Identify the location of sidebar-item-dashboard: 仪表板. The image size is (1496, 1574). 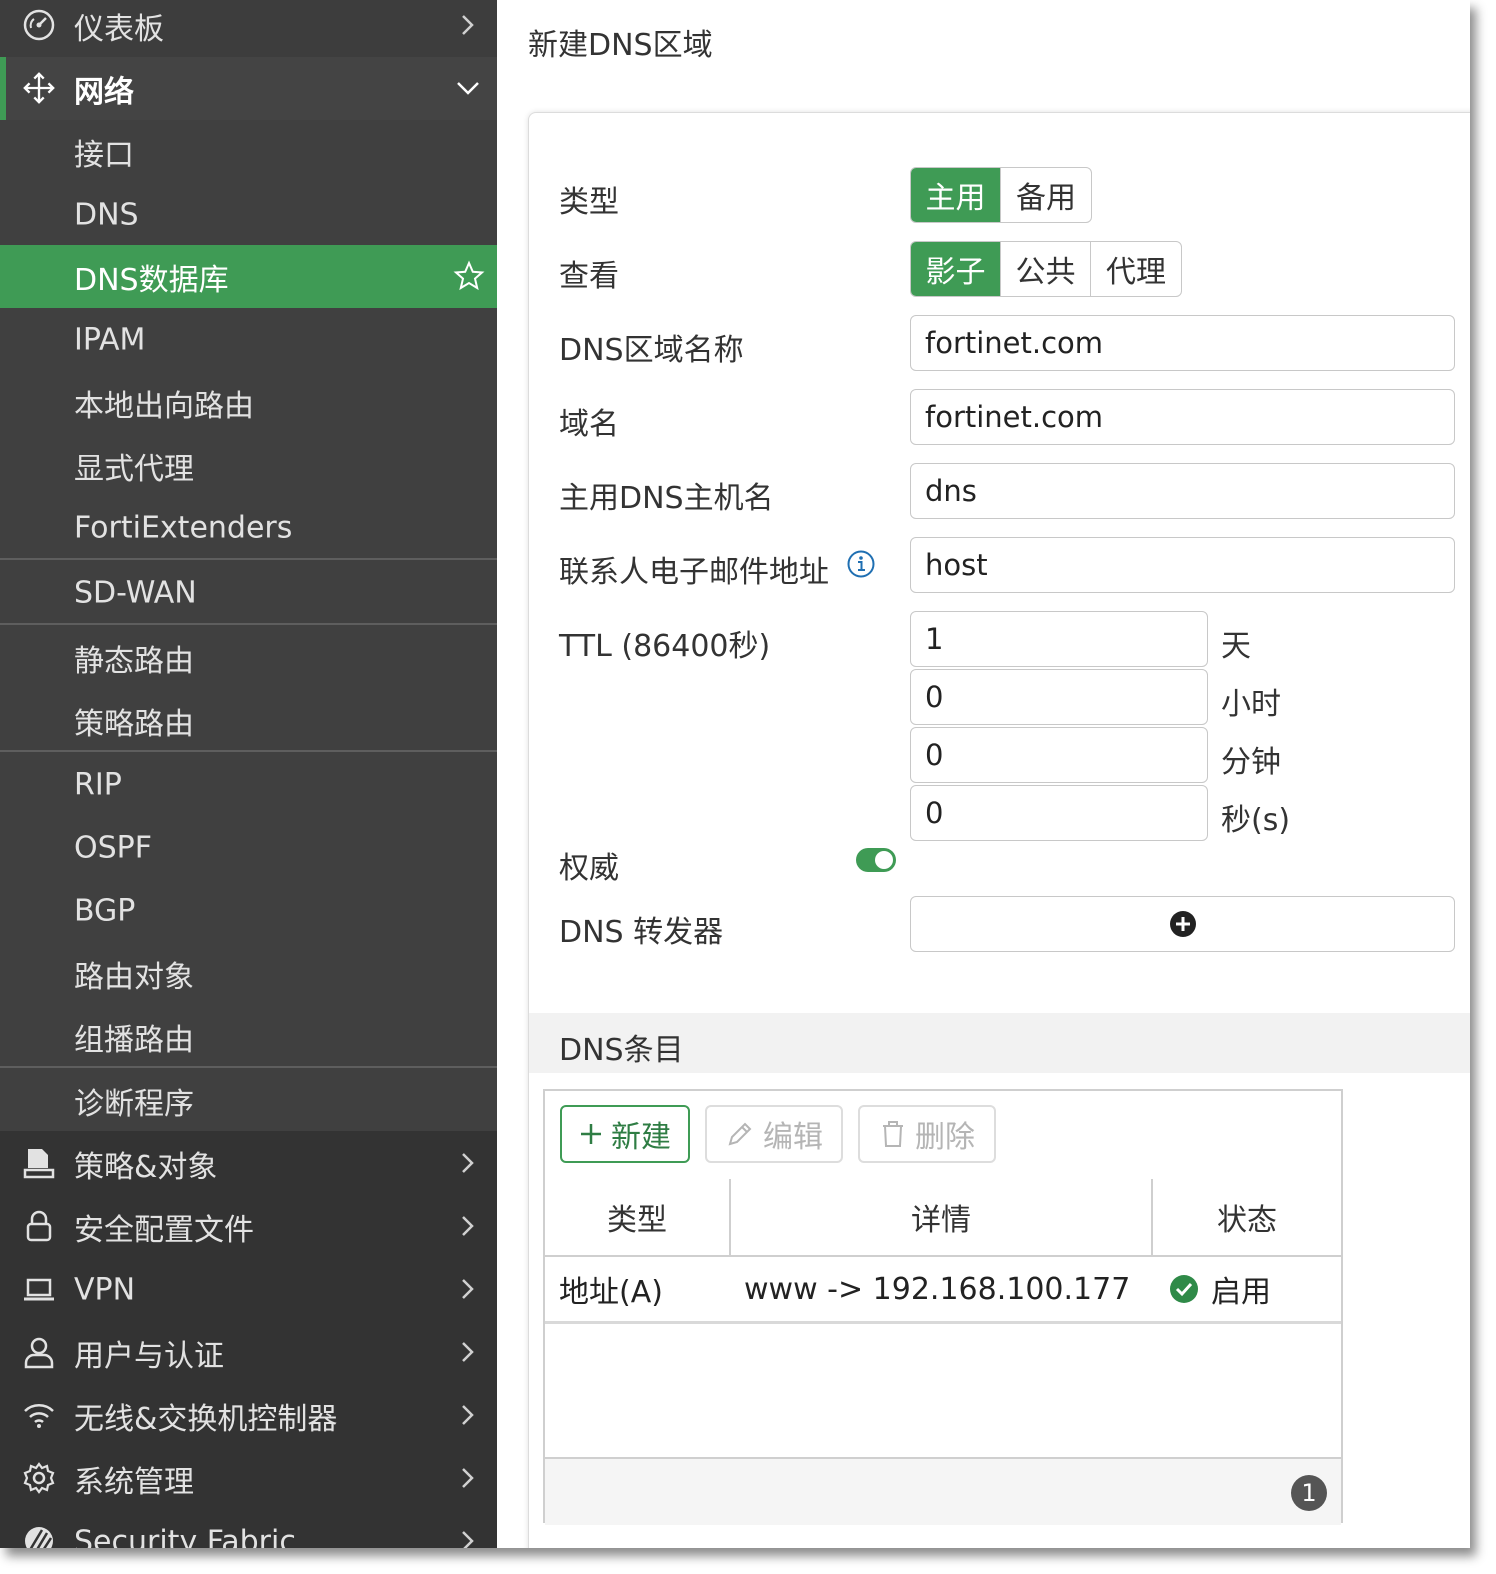
(248, 28).